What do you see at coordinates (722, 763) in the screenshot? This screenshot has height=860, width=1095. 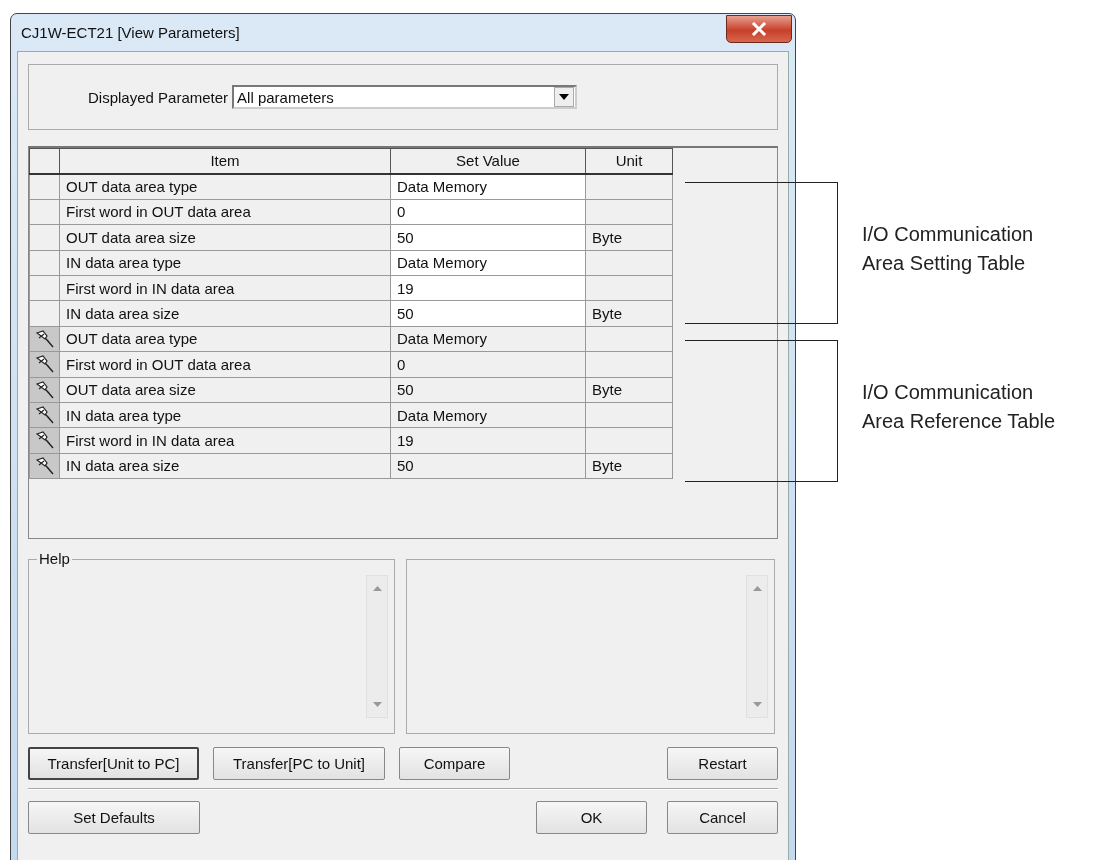 I see `action-button: Restart` at bounding box center [722, 763].